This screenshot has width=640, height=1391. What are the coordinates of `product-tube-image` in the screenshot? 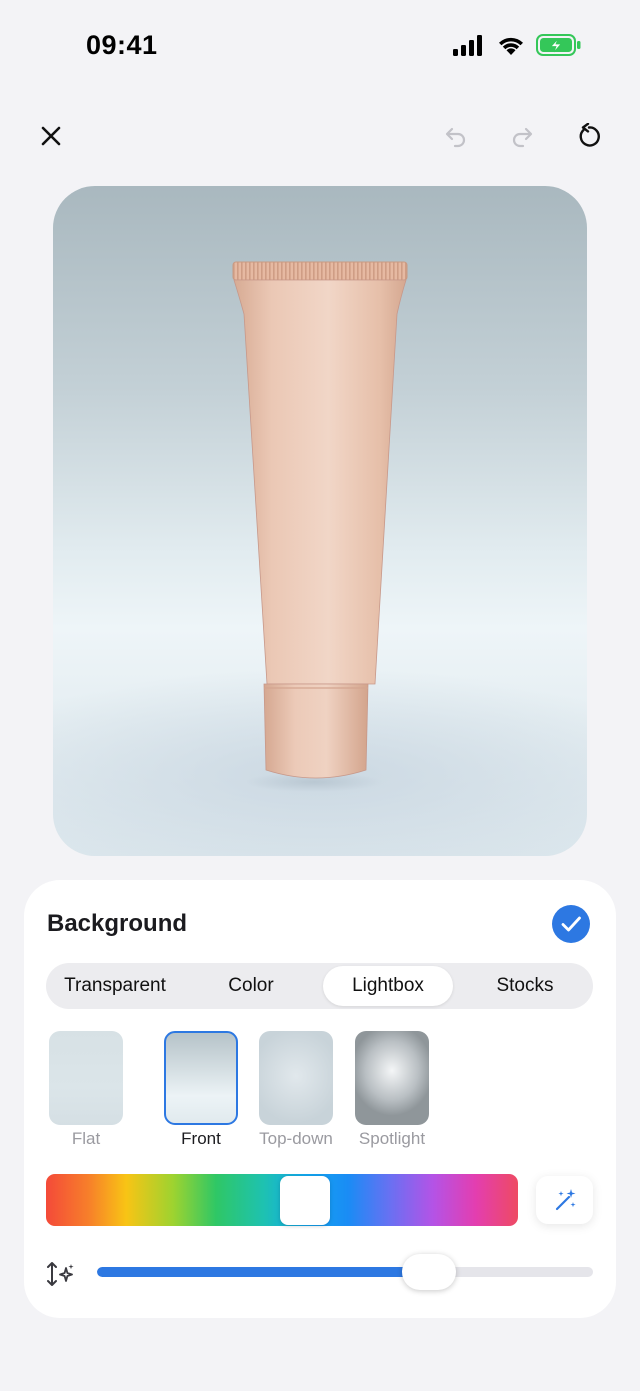 It's located at (320, 526).